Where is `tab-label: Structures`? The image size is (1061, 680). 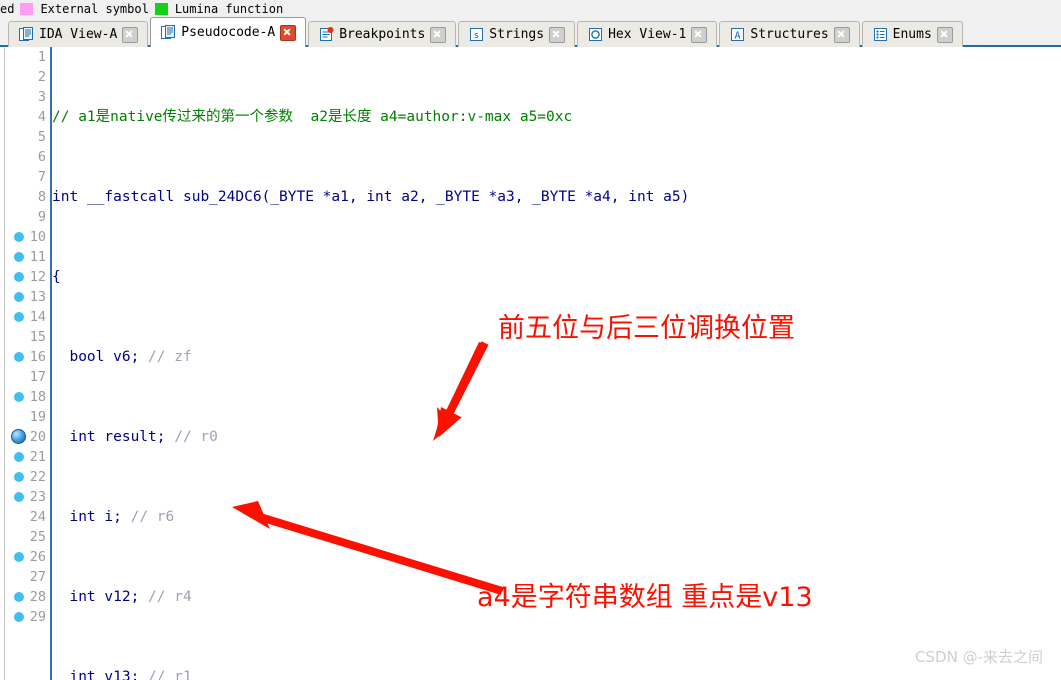
tab-label: Structures is located at coordinates (789, 34).